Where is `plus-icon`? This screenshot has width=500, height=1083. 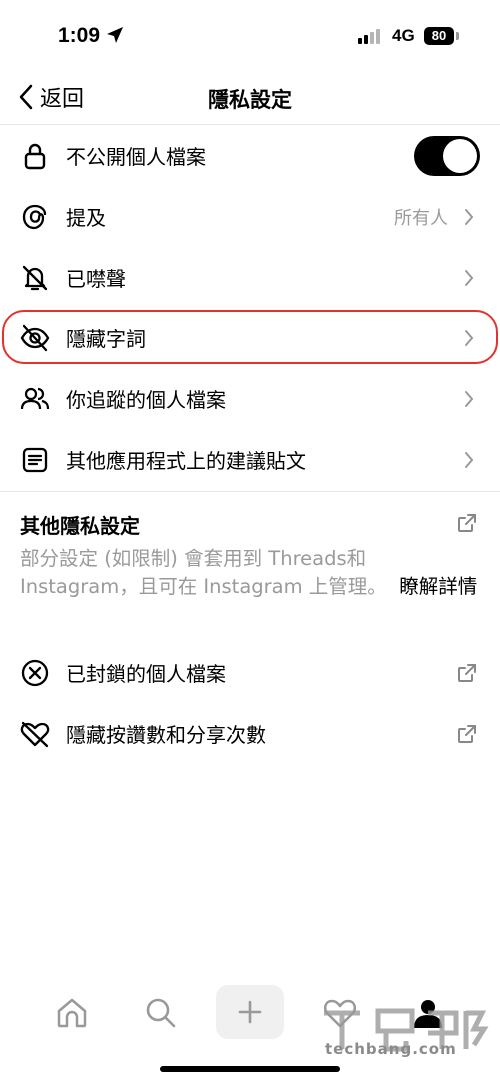
plus-icon is located at coordinates (250, 1012).